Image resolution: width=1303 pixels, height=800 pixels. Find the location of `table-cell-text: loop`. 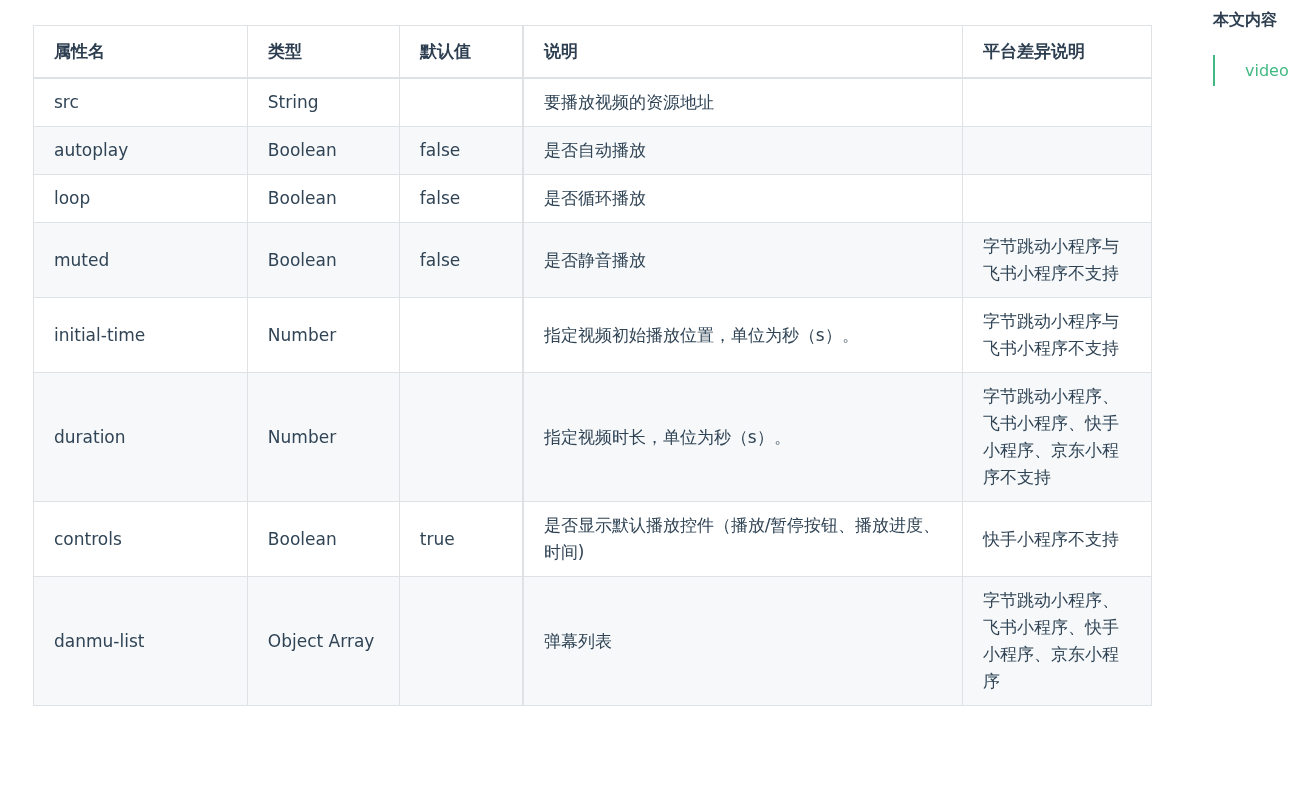

table-cell-text: loop is located at coordinates (72, 198).